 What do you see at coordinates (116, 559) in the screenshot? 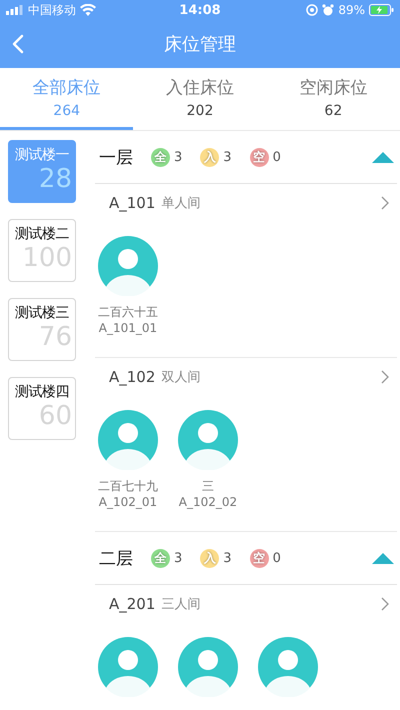
I see `floor-title: 二层` at bounding box center [116, 559].